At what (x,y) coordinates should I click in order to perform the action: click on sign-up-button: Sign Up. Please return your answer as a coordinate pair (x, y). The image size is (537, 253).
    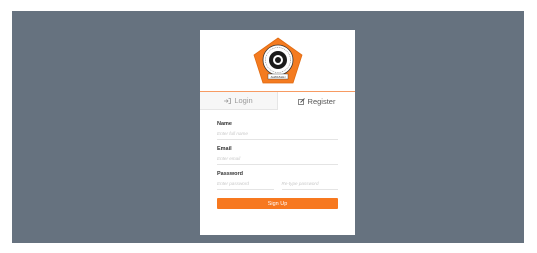
    Looking at the image, I should click on (277, 203).